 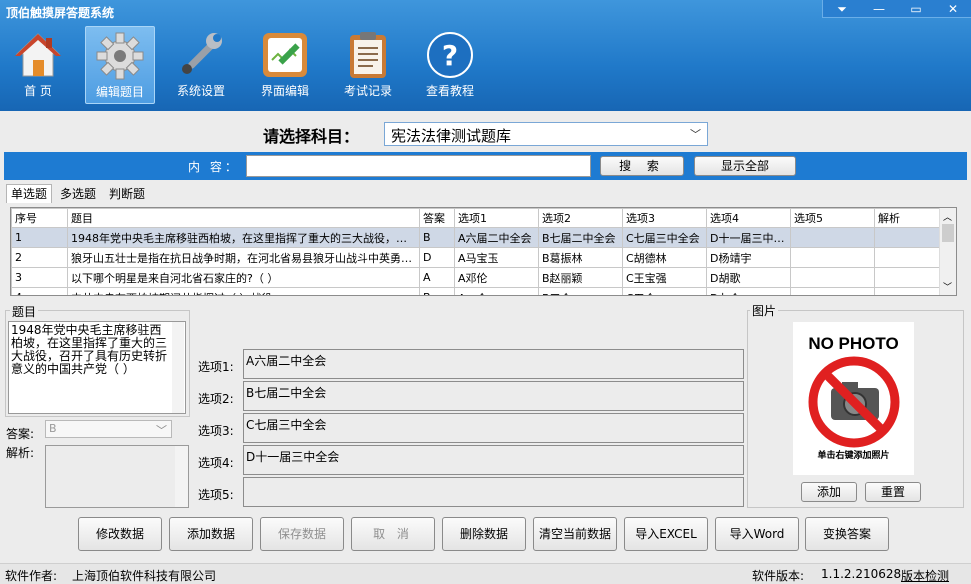 I want to click on edit-board-icon, so click(x=285, y=55).